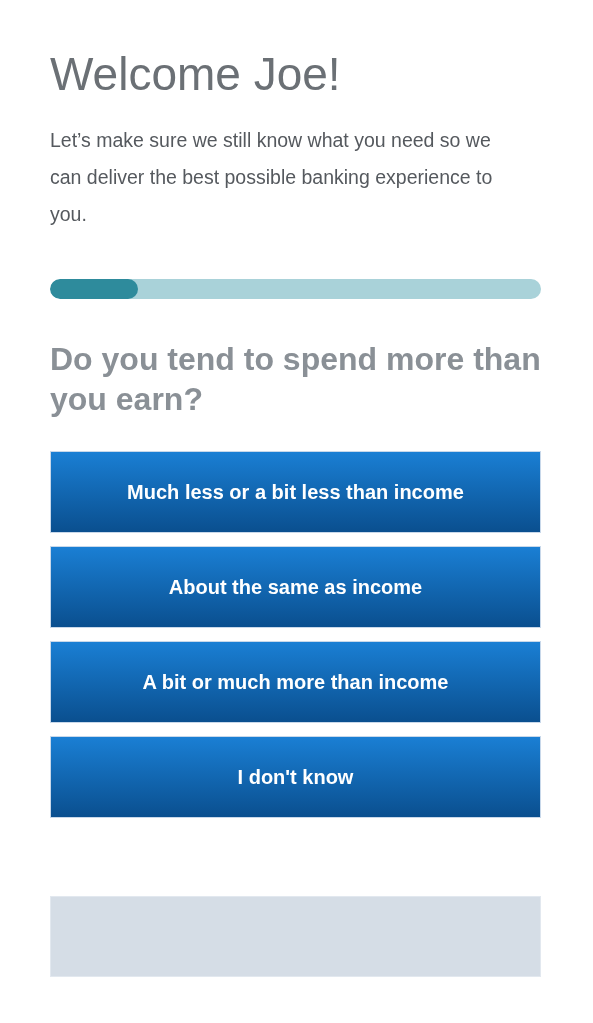 The height and width of the screenshot is (1023, 593). Describe the element at coordinates (295, 682) in the screenshot. I see `answer-button: A bit or much more than income` at that location.